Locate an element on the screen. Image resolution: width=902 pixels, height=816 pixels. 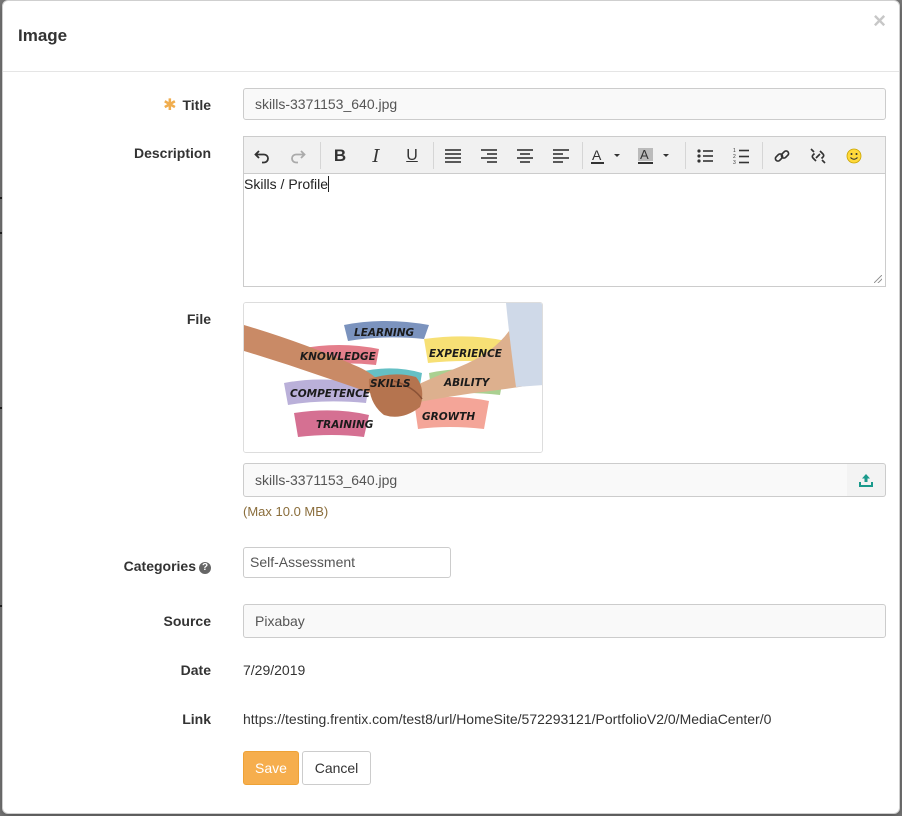
cancel-button: Cancel is located at coordinates (336, 768).